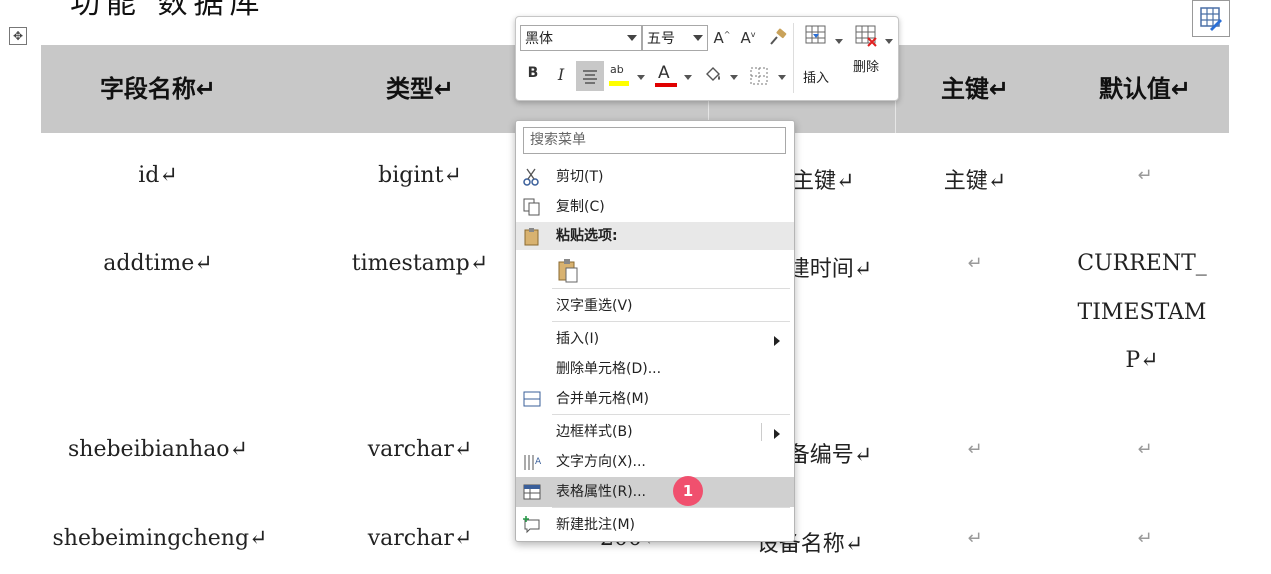  What do you see at coordinates (533, 73) in the screenshot?
I see `bold-button: B` at bounding box center [533, 73].